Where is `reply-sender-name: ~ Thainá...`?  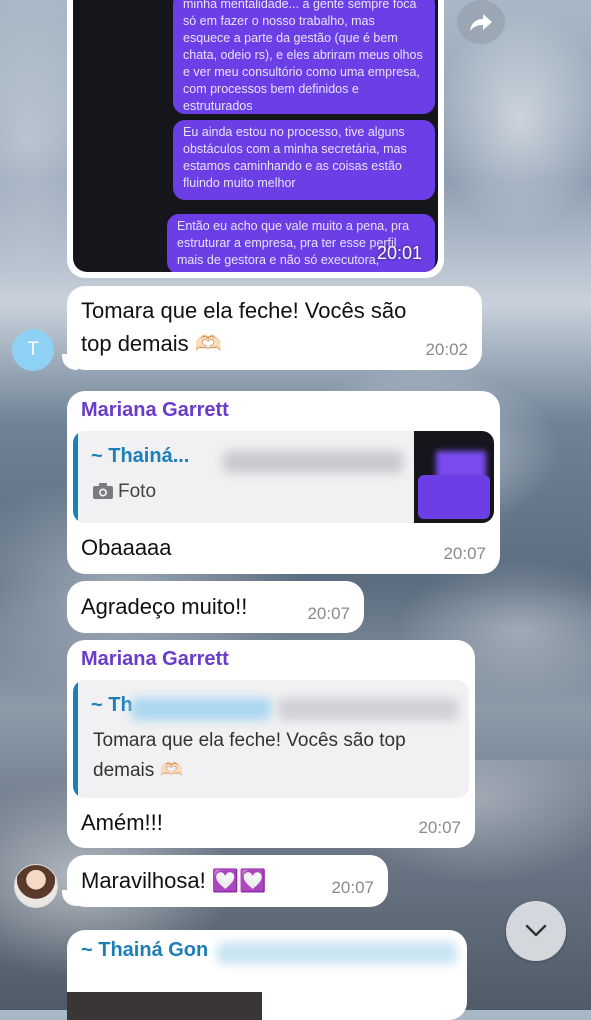 reply-sender-name: ~ Thainá... is located at coordinates (140, 456).